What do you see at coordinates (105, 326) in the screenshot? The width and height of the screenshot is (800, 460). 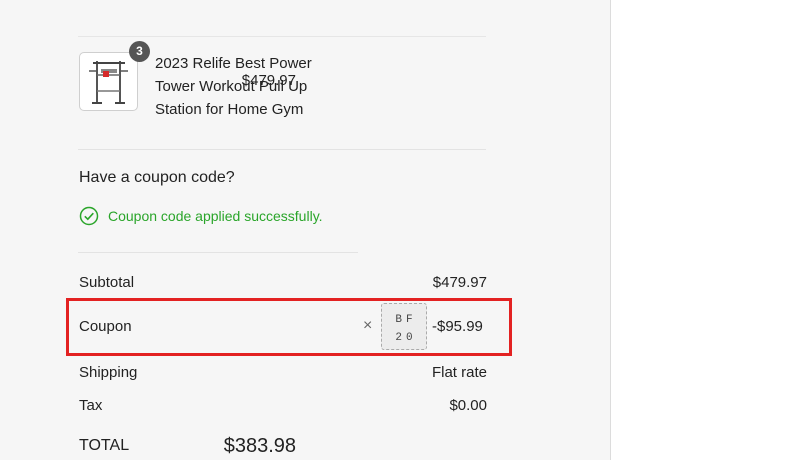 I see `coupon-label: Coupon` at bounding box center [105, 326].